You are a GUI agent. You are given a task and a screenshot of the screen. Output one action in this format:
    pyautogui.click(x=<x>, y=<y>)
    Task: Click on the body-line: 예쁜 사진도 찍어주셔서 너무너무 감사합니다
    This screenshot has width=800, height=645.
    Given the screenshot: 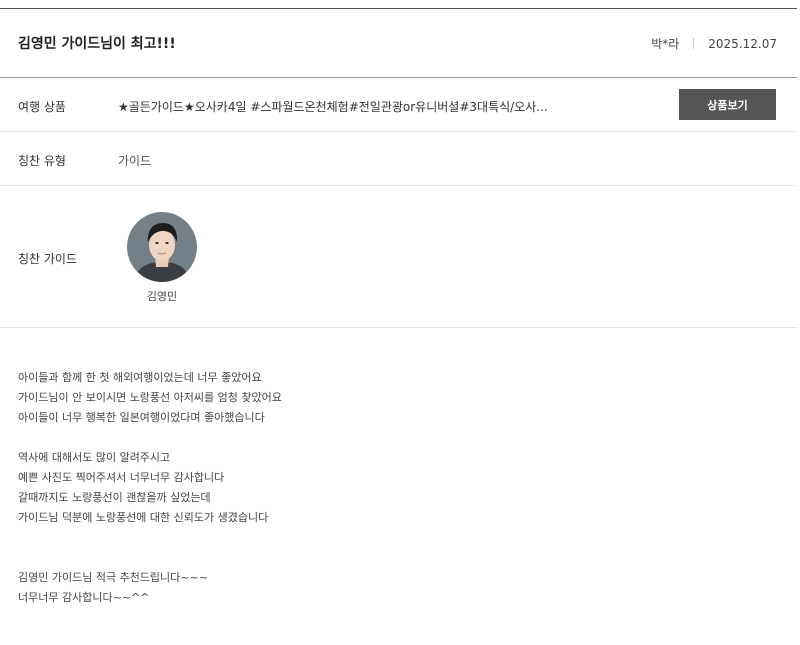 What is the action you would take?
    pyautogui.click(x=121, y=477)
    